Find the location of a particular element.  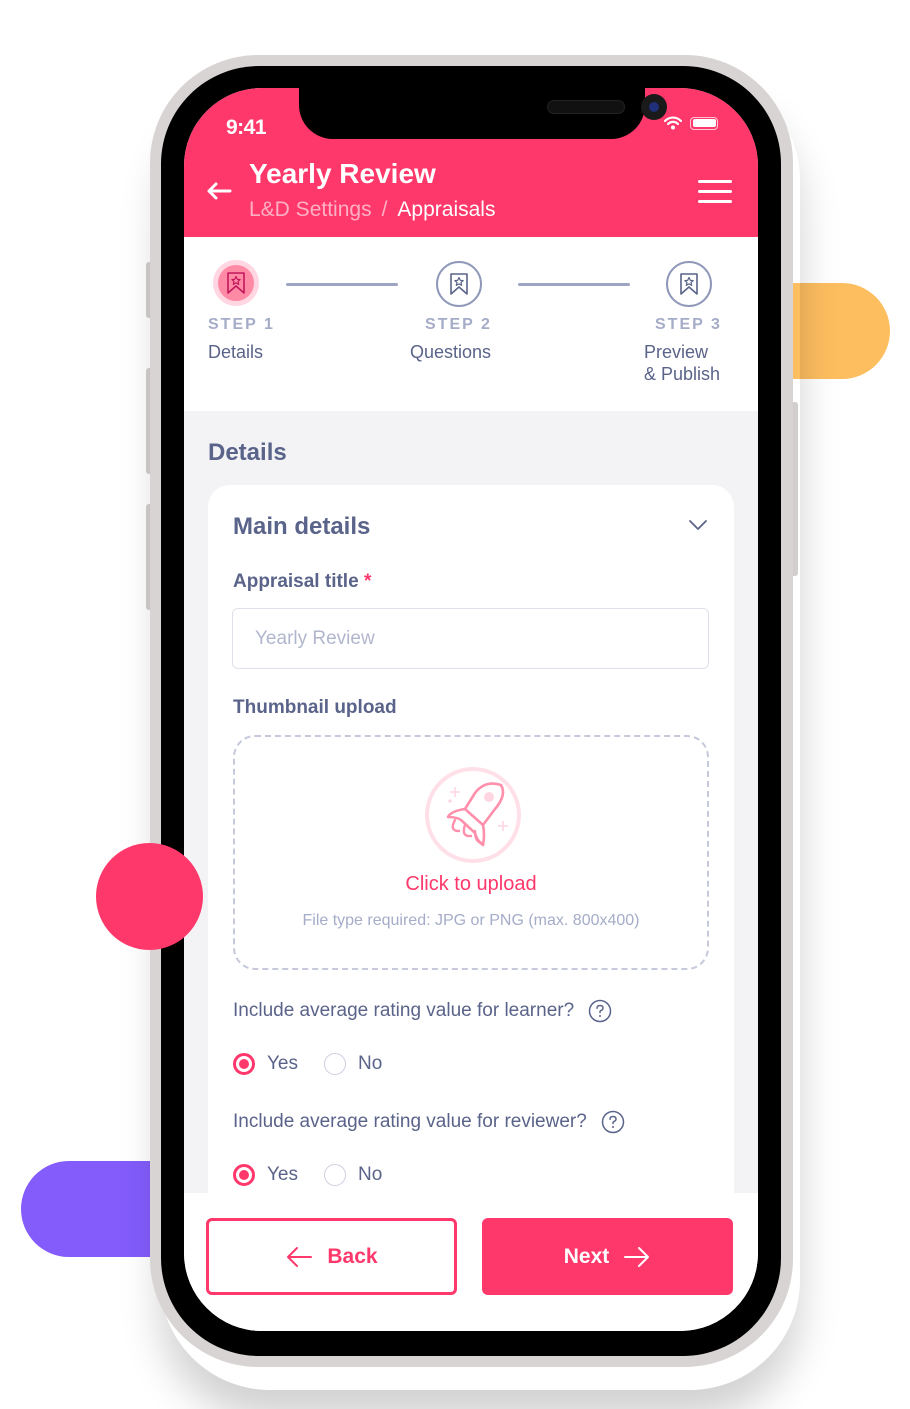

step-3-name: Preview is located at coordinates (676, 352).